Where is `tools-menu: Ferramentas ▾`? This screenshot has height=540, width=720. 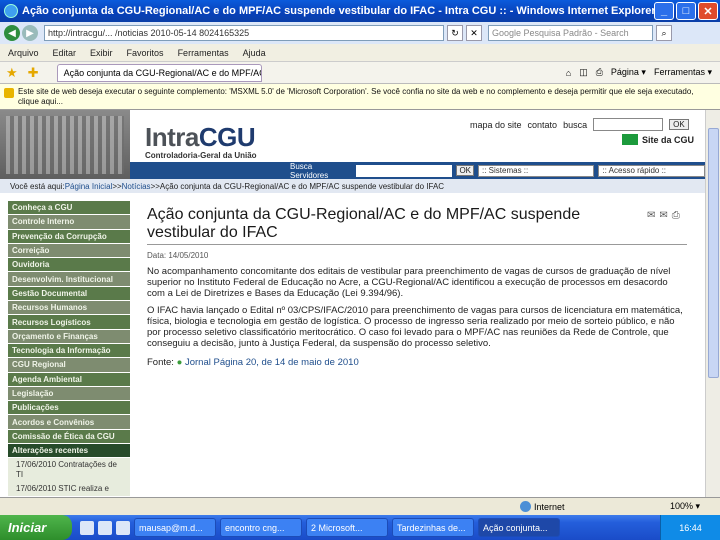
tools-menu: Ferramentas ▾ is located at coordinates (683, 72).